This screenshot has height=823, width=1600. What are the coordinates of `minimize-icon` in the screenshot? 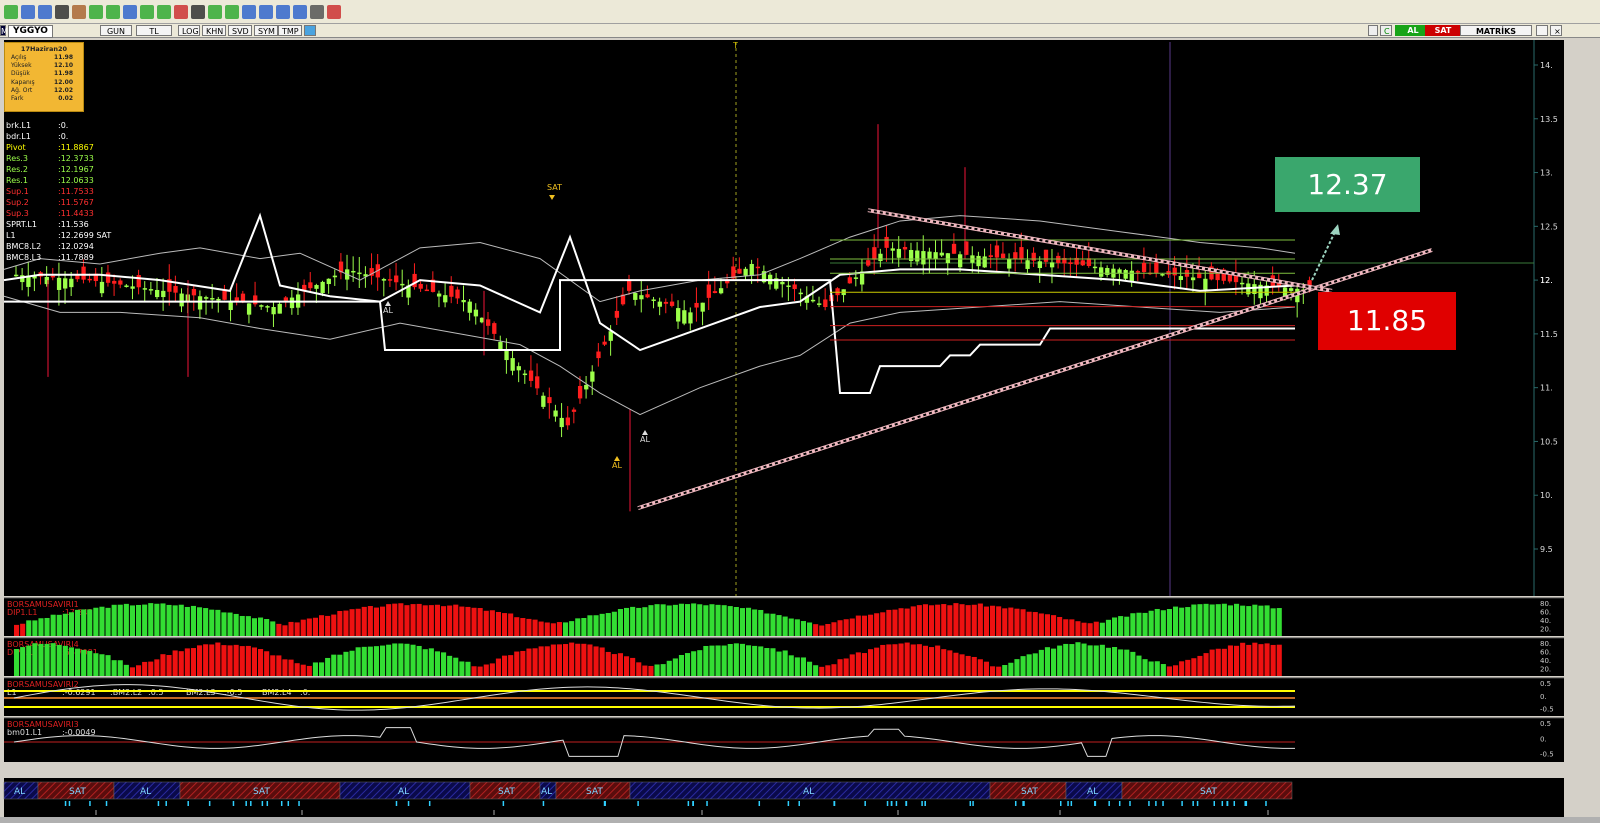 It's located at (1542, 30).